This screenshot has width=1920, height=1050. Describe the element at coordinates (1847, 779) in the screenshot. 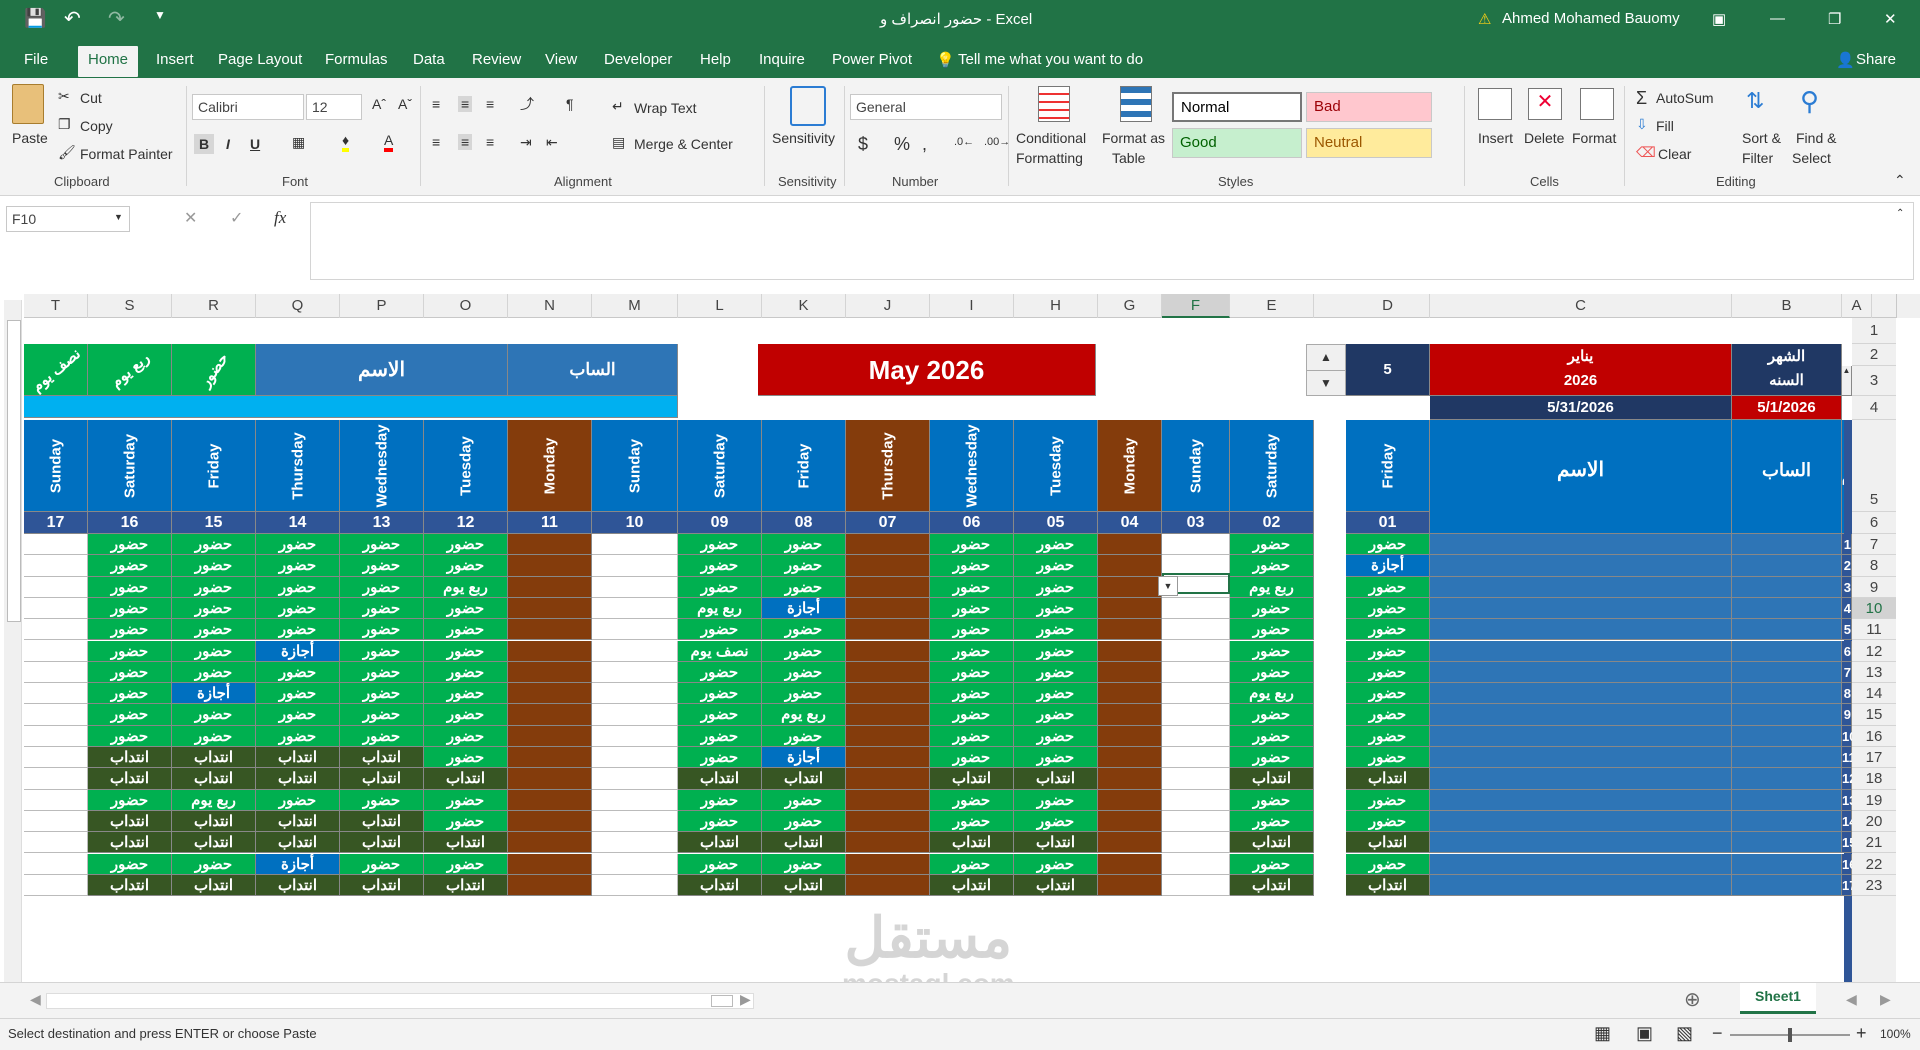

I see `employee-number-cell: 12` at that location.